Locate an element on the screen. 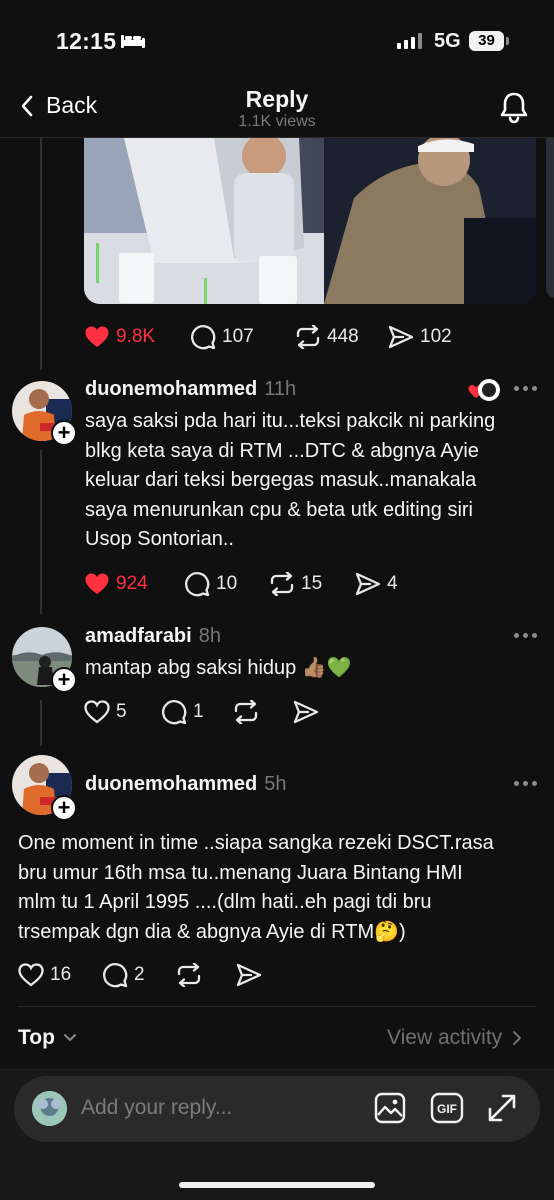  photo-illustration is located at coordinates (310, 221).